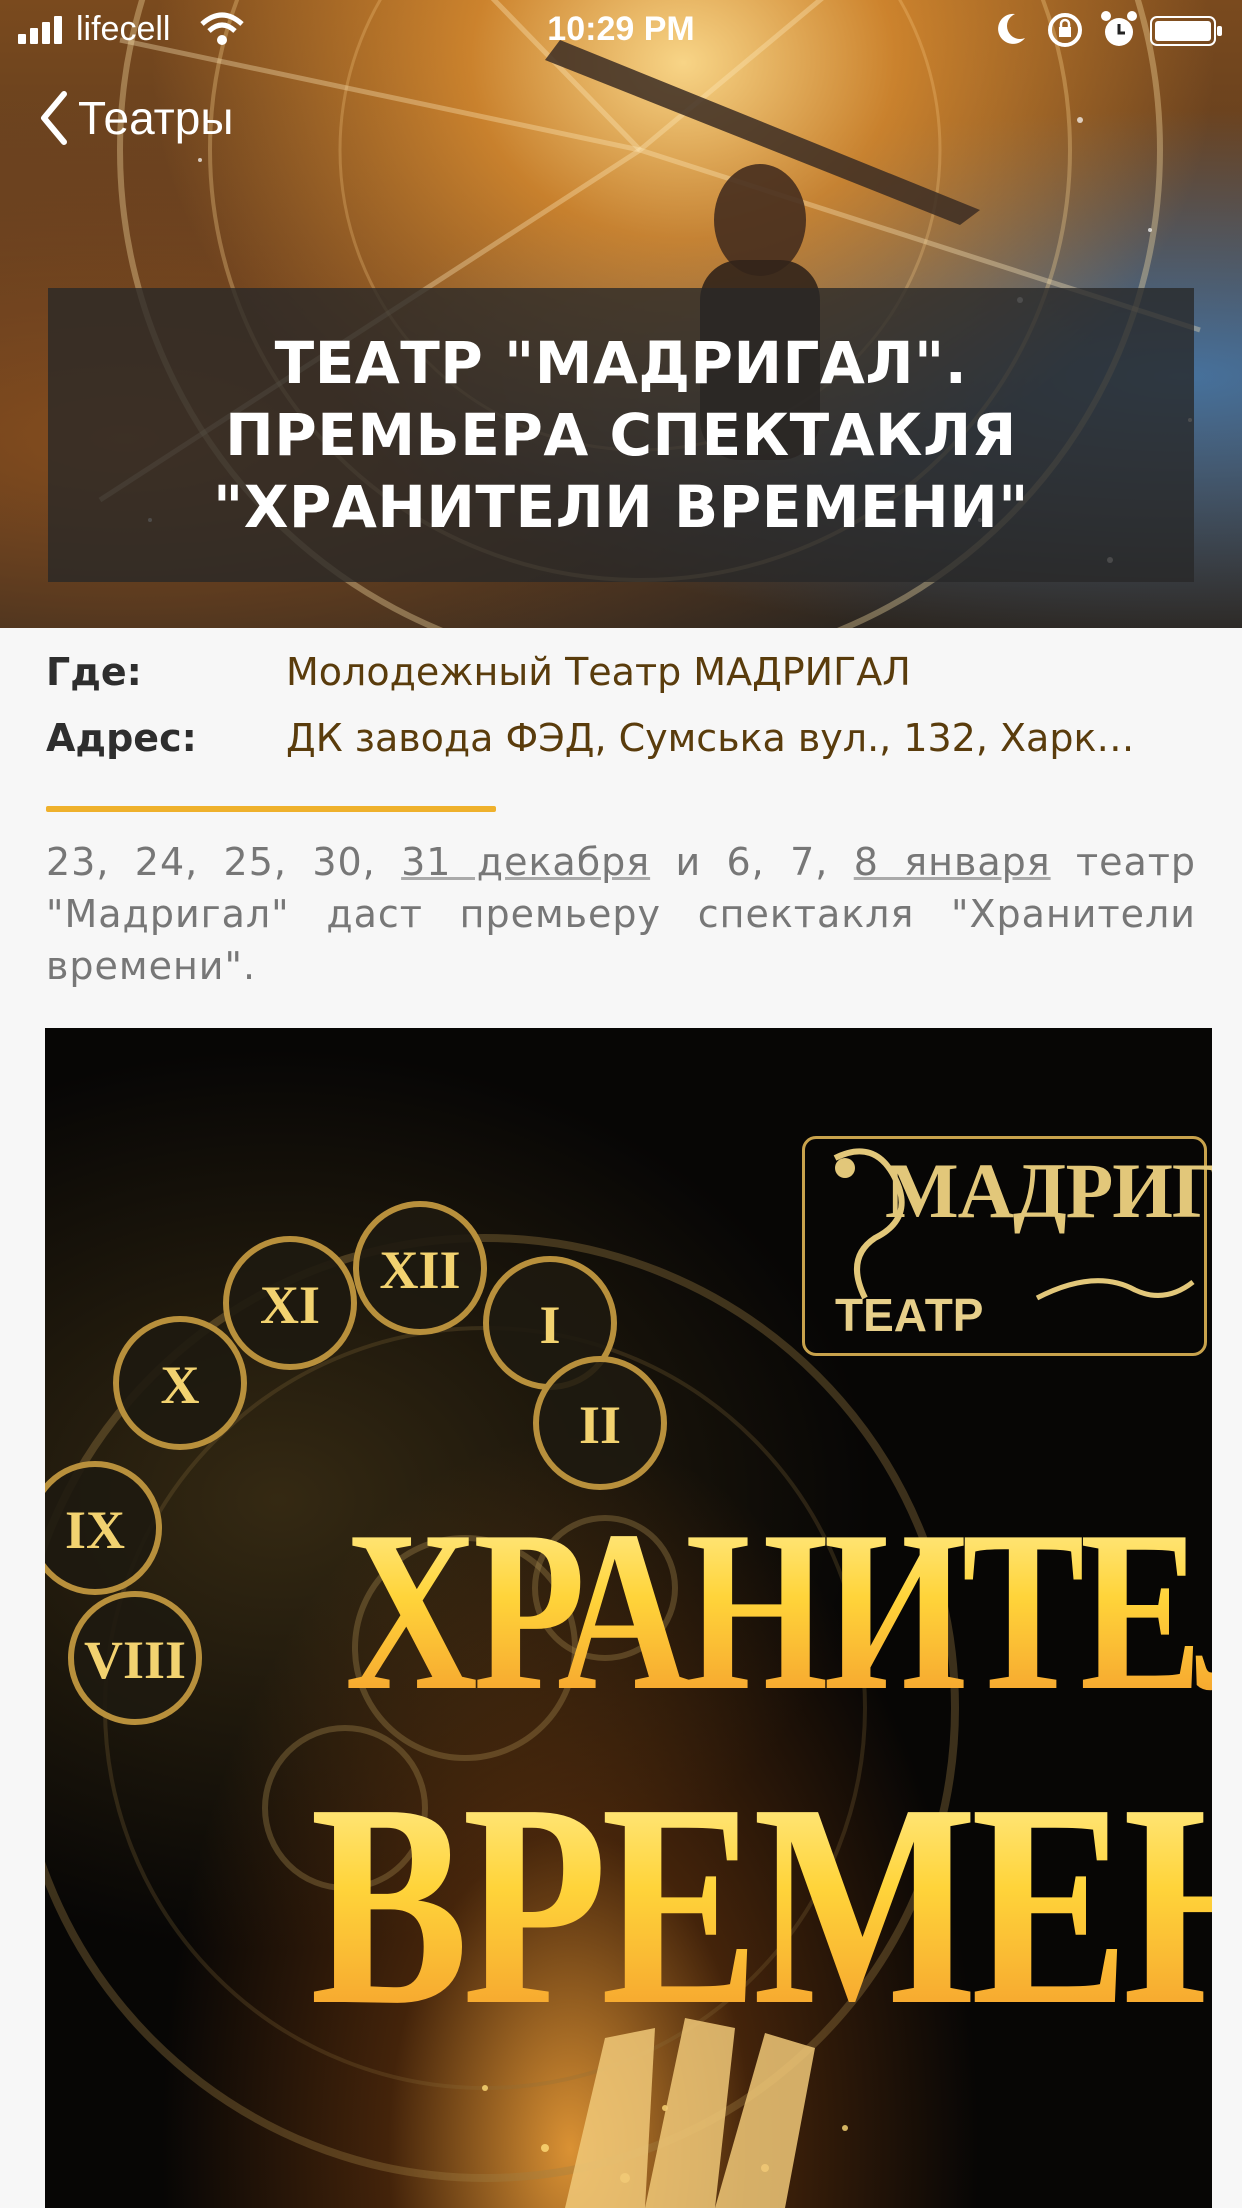 The height and width of the screenshot is (2208, 1242). What do you see at coordinates (952, 862) in the screenshot?
I see `date-link-jan8: 8 января` at bounding box center [952, 862].